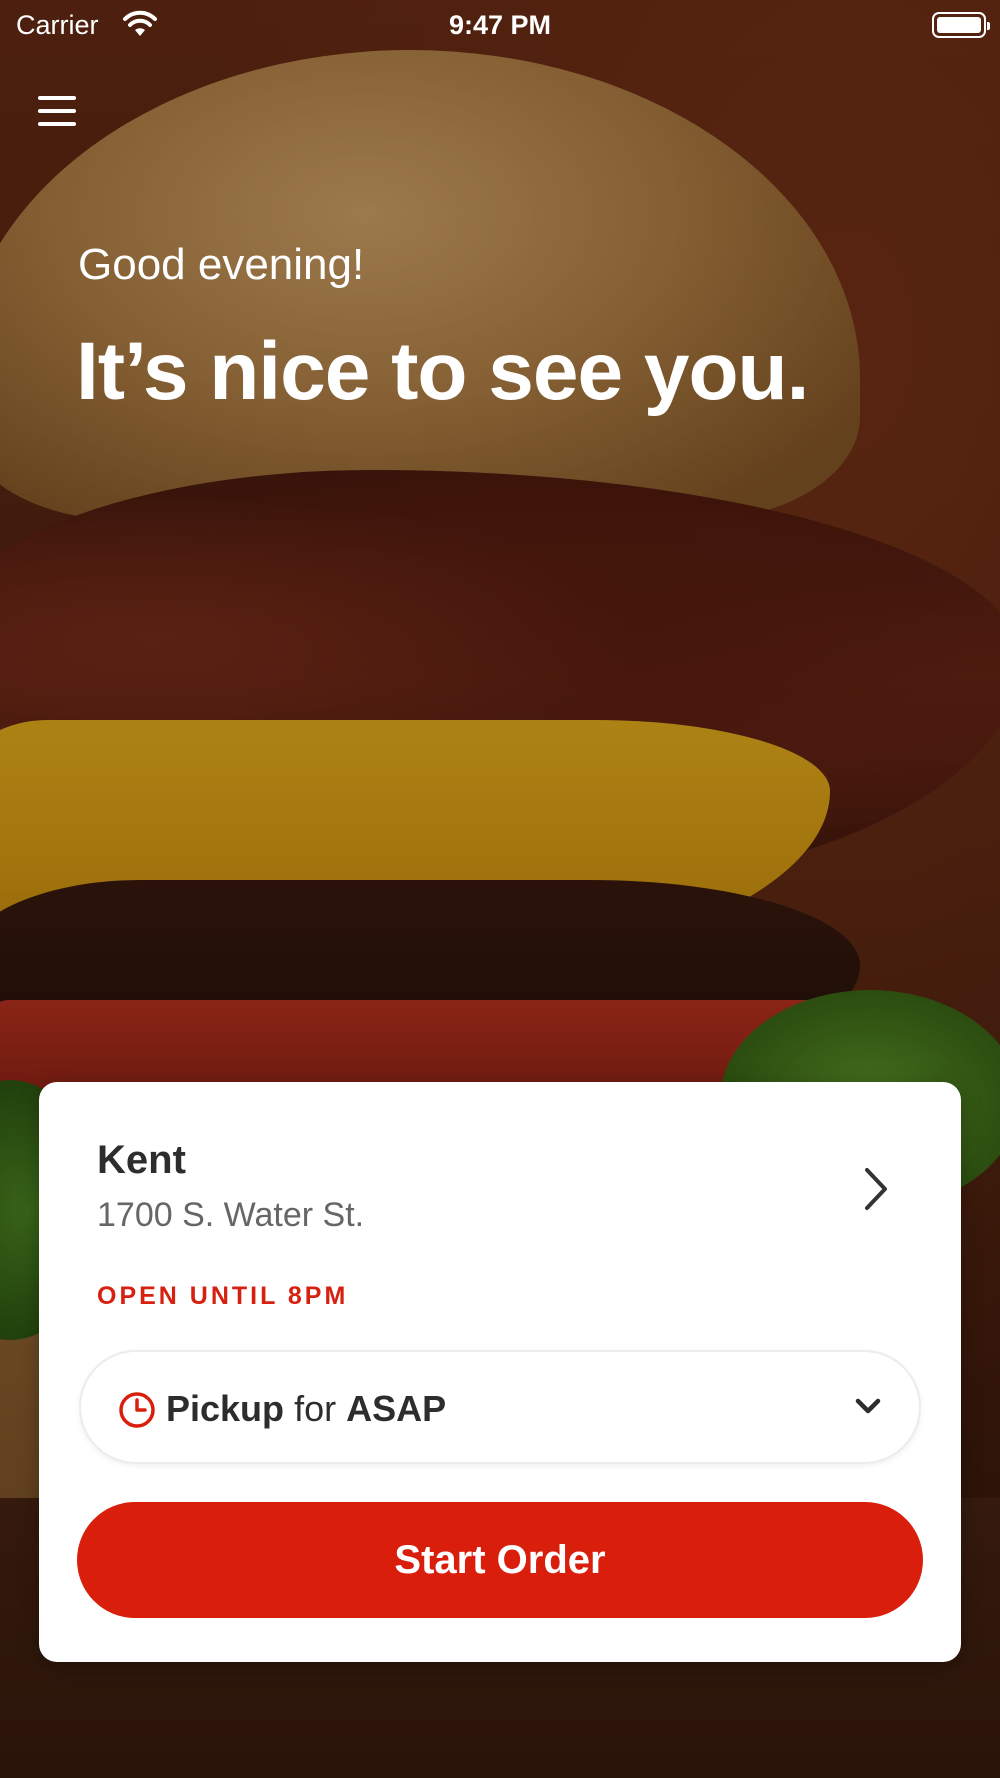  What do you see at coordinates (58, 112) in the screenshot?
I see `hamburger-menu-icon` at bounding box center [58, 112].